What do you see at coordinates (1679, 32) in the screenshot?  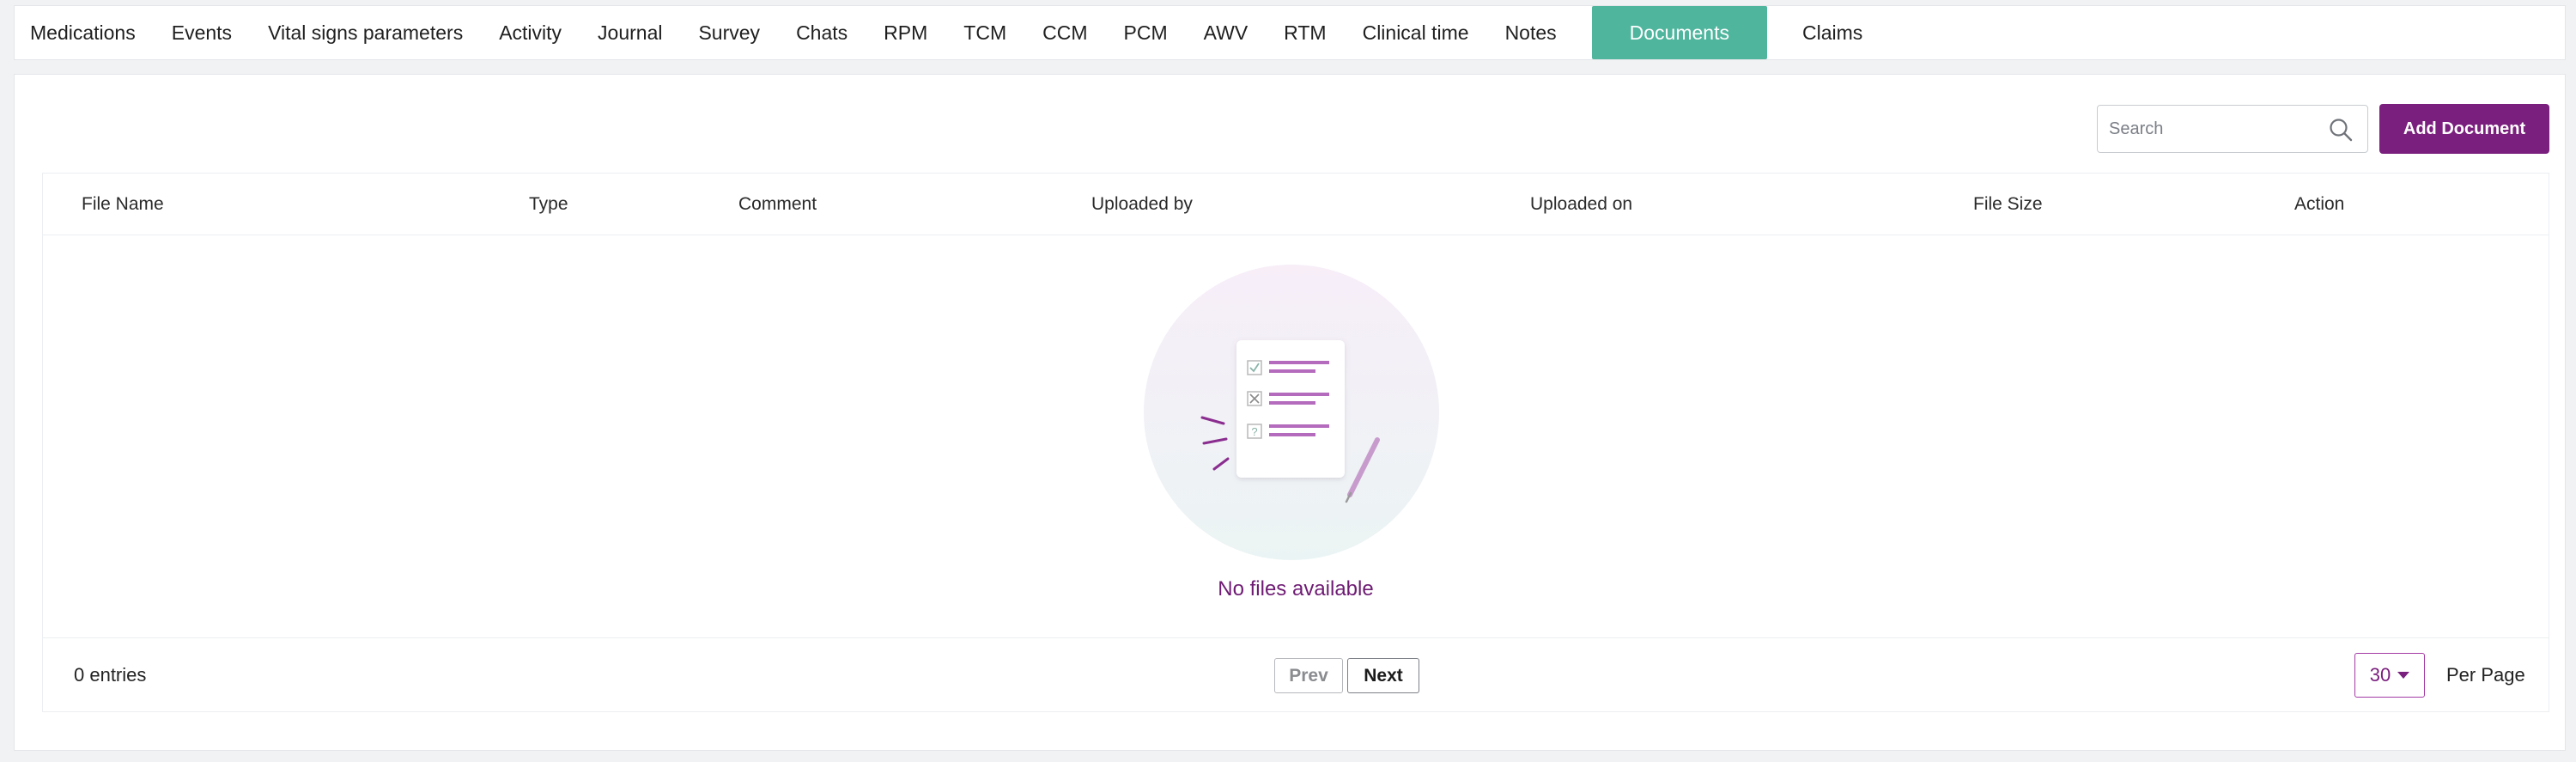 I see `tab-documents: Documents` at bounding box center [1679, 32].